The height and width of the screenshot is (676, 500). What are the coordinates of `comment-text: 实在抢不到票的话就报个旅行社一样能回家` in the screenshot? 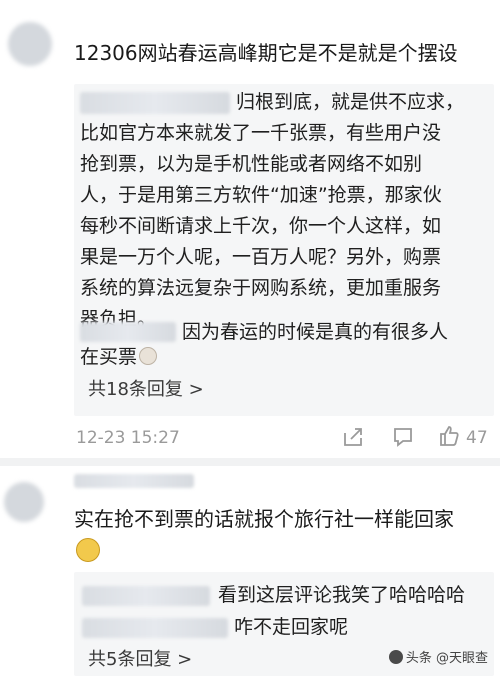 It's located at (264, 519).